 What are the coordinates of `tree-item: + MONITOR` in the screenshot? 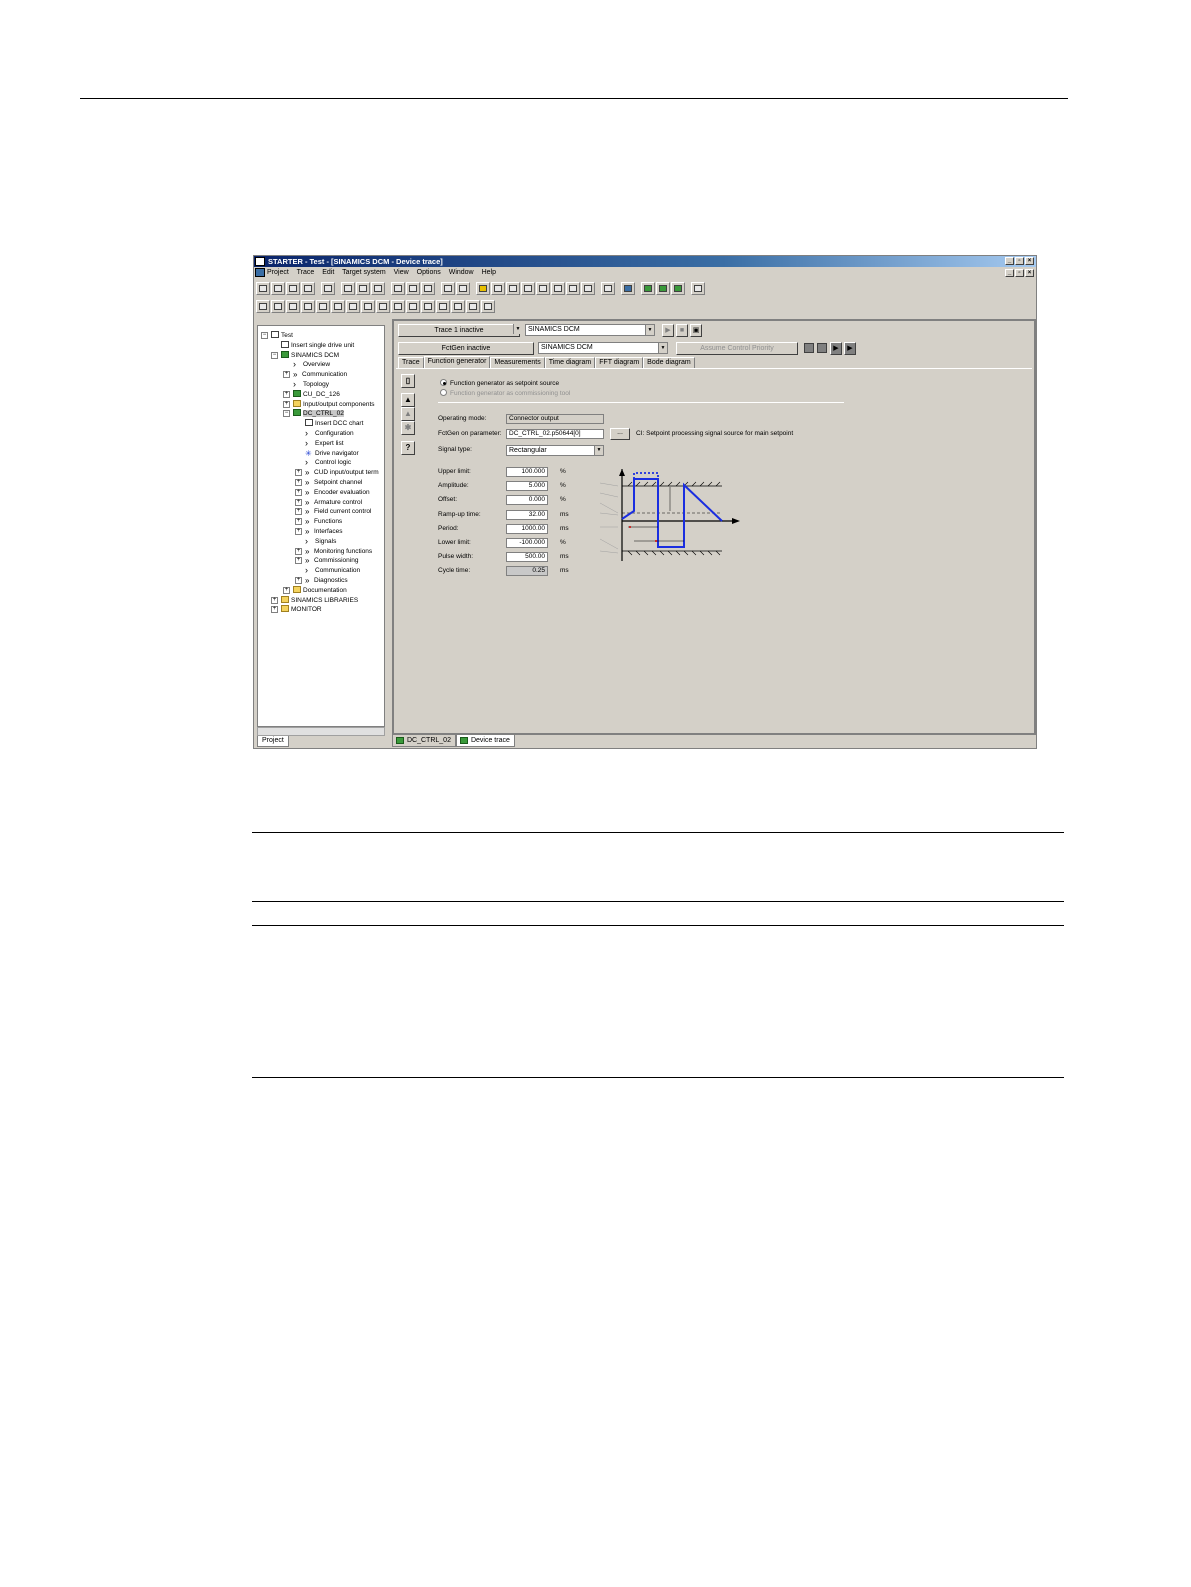 It's located at (296, 610).